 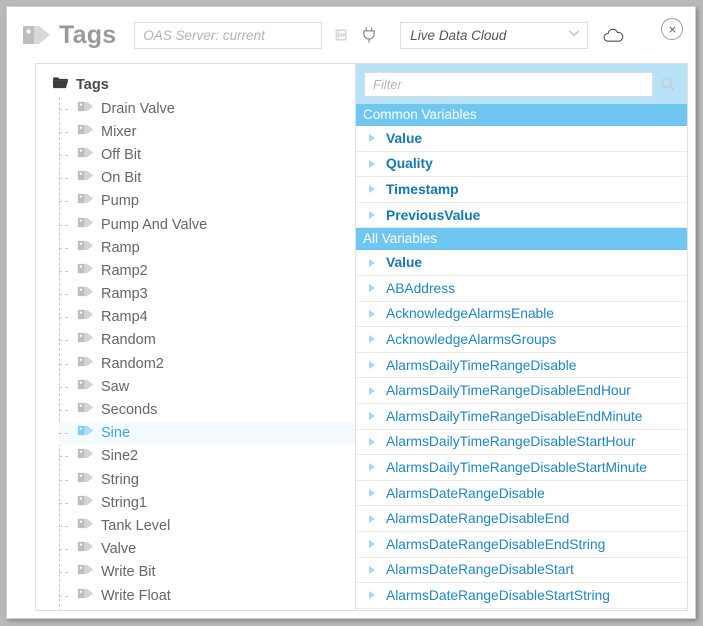 I want to click on tree-item: Random2, so click(x=207, y=363).